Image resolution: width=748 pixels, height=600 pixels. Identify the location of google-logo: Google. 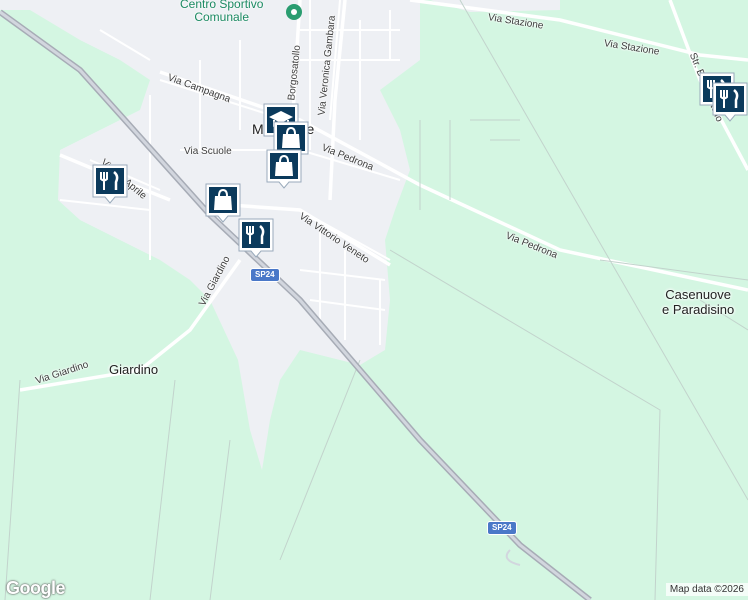
(36, 588).